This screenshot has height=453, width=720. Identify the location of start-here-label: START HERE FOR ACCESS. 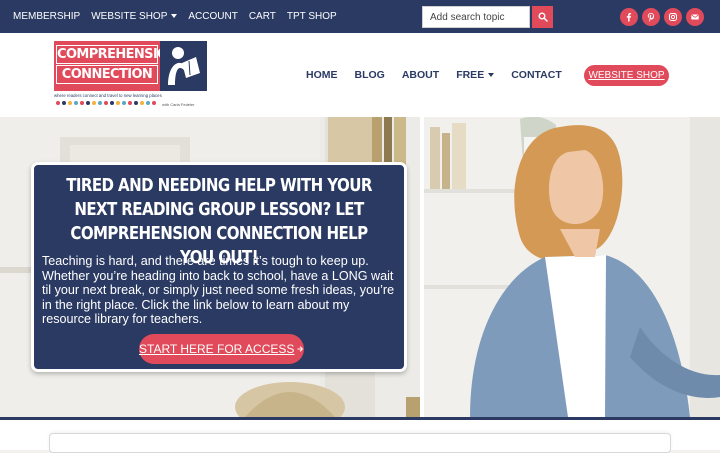
(217, 349).